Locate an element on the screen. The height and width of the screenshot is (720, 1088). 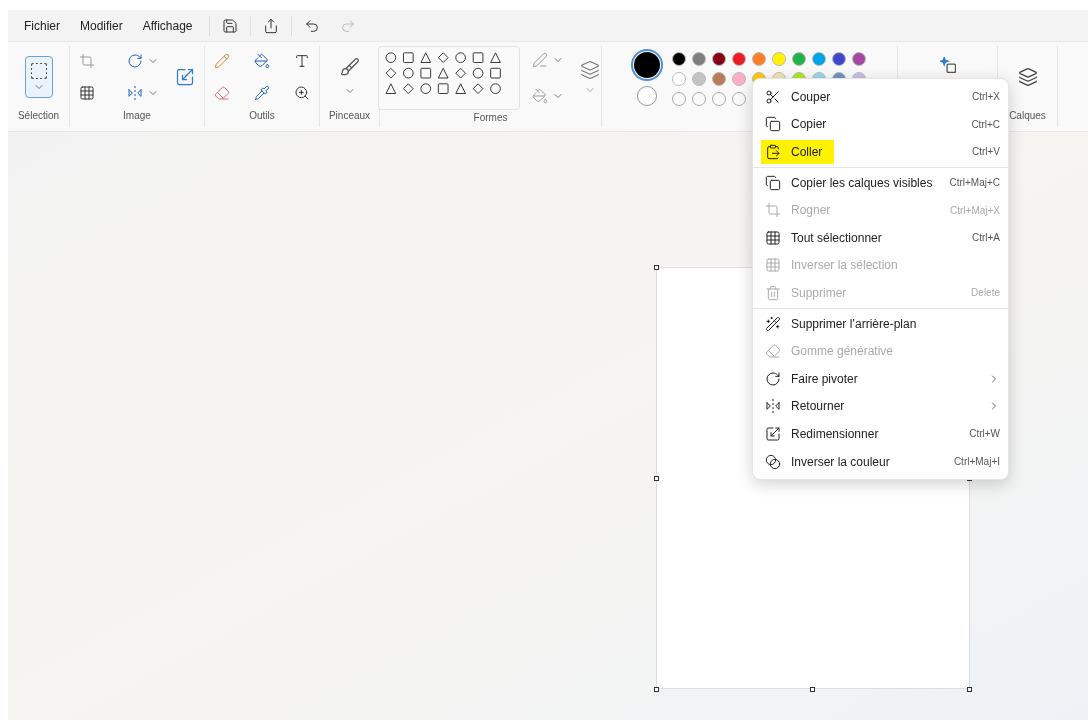
menu-item-label: Redimensionner is located at coordinates (835, 434).